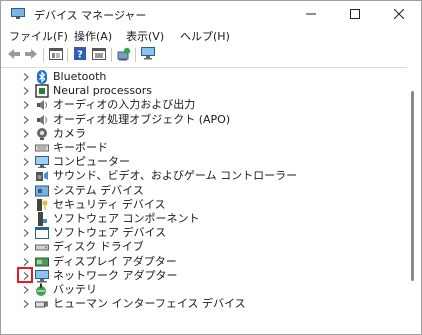  Describe the element at coordinates (90, 15) in the screenshot. I see `window-title: デバイス マネージャー` at that location.